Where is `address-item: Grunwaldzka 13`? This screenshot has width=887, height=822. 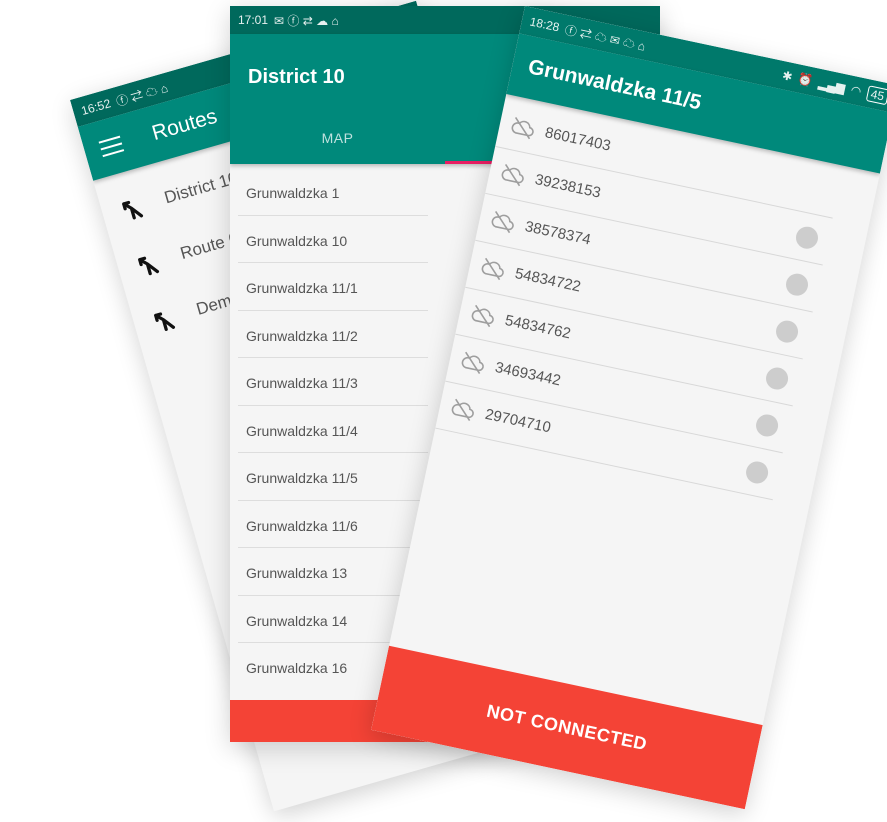
address-item: Grunwaldzka 13 is located at coordinates (333, 572).